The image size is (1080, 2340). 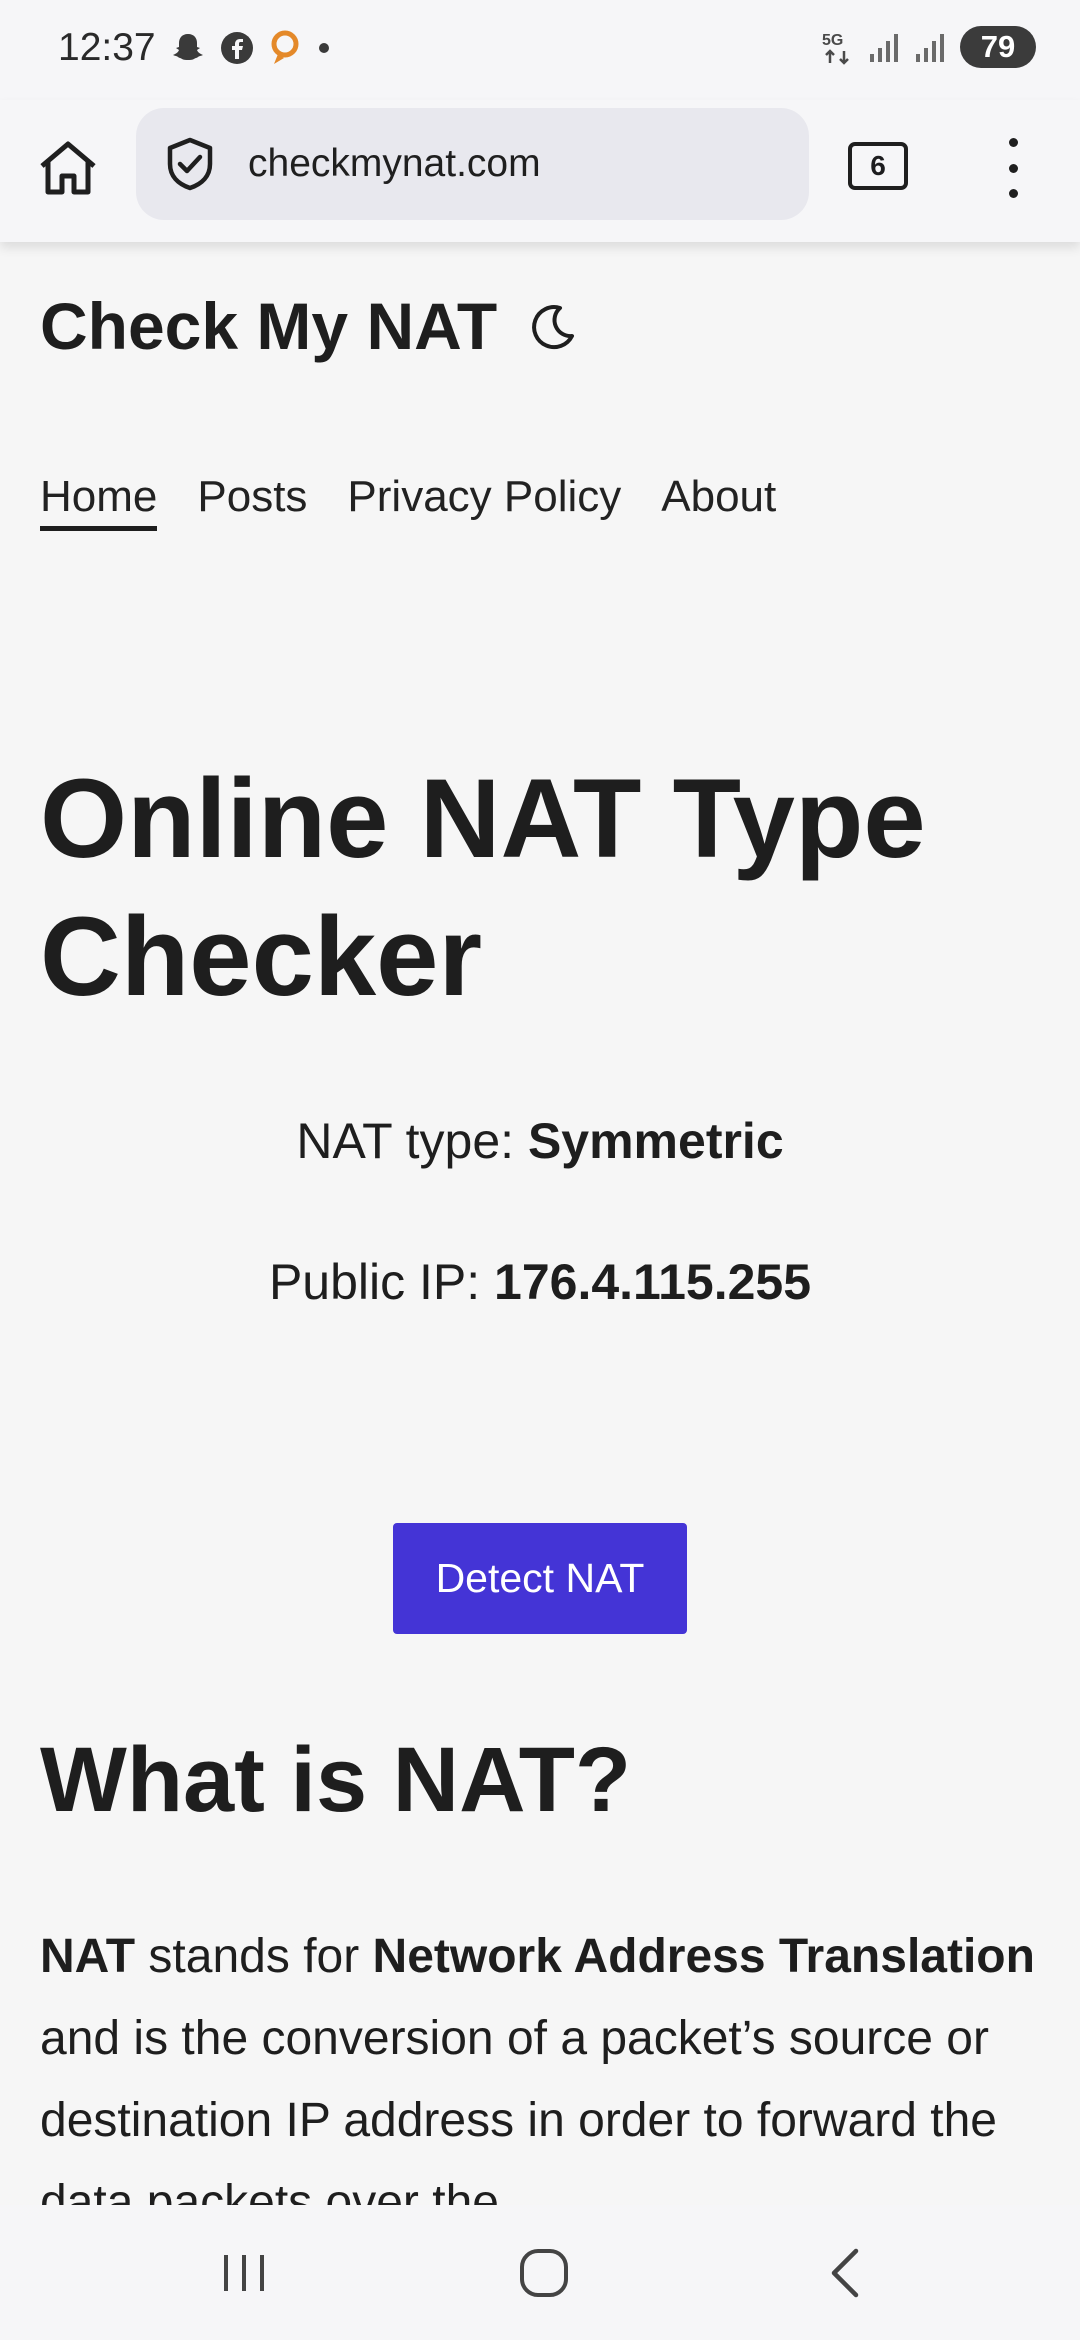 I want to click on 5g-icon: 5G, so click(x=835, y=48).